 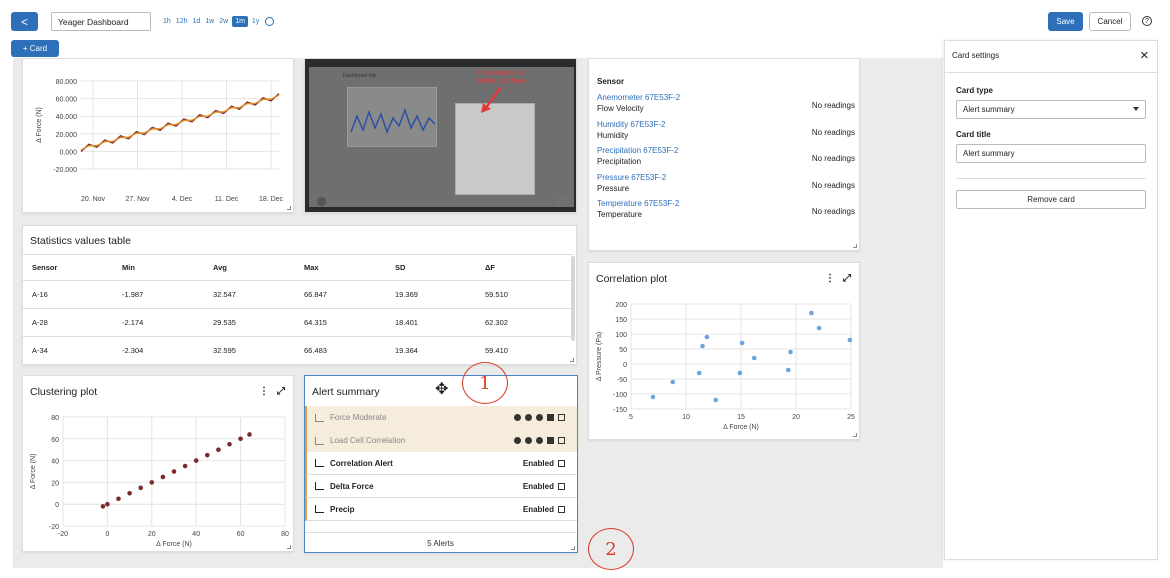 I want to click on card-type-select: Alert summary, so click(x=1051, y=109).